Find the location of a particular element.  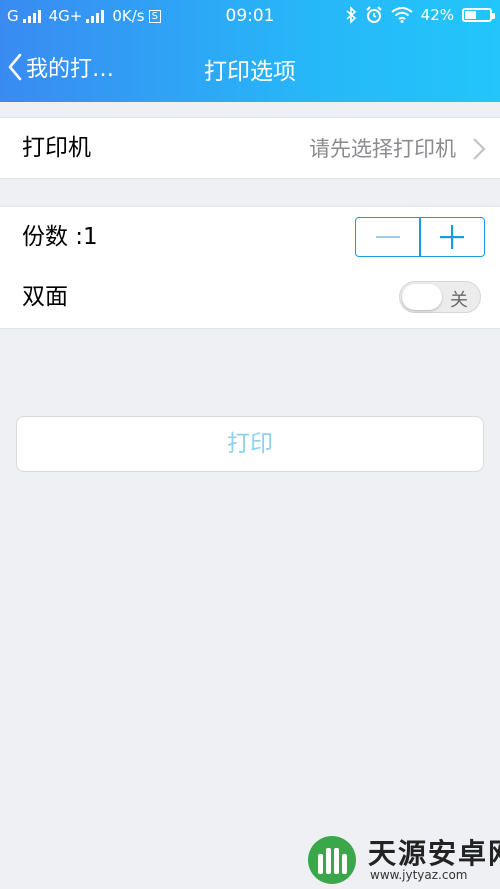

watermark-title: 天源安卓网 is located at coordinates (434, 853).